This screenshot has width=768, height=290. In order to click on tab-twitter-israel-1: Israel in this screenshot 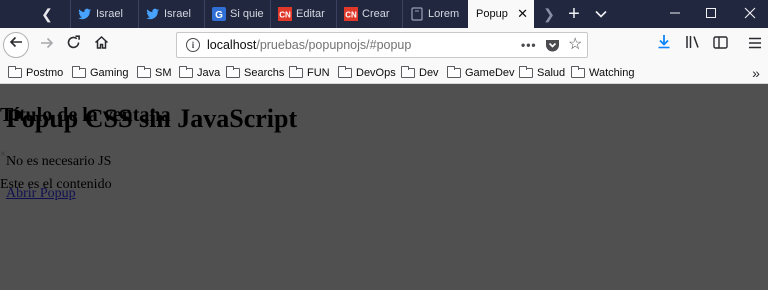, I will do `click(104, 14)`.